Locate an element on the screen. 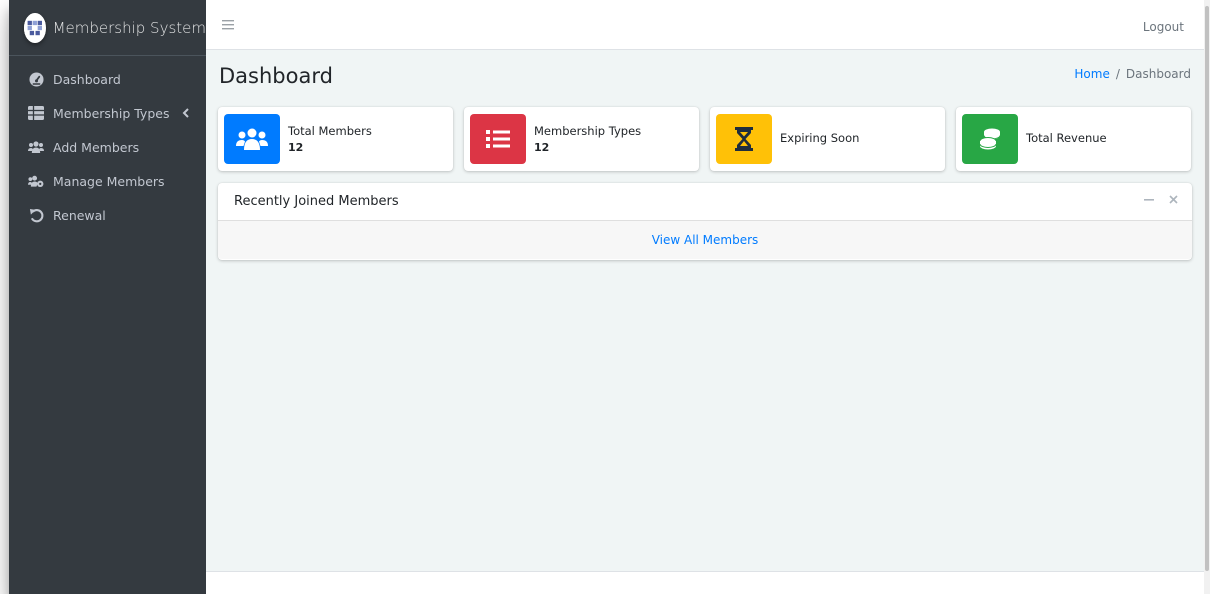 This screenshot has width=1210, height=594. minus-icon is located at coordinates (1149, 201).